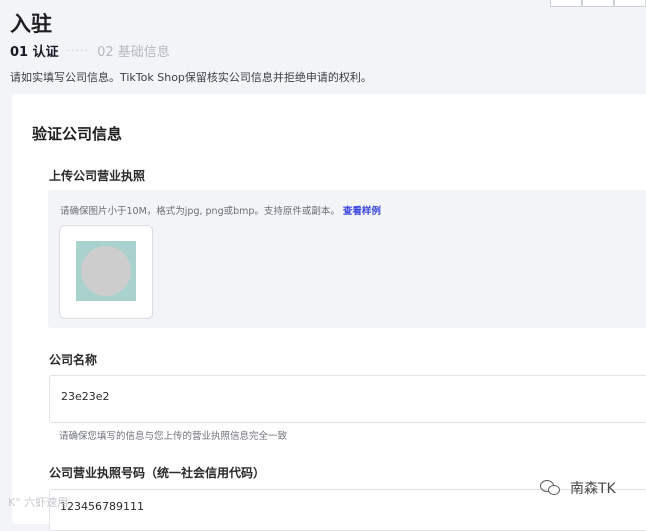  I want to click on license-image-preview, so click(106, 271).